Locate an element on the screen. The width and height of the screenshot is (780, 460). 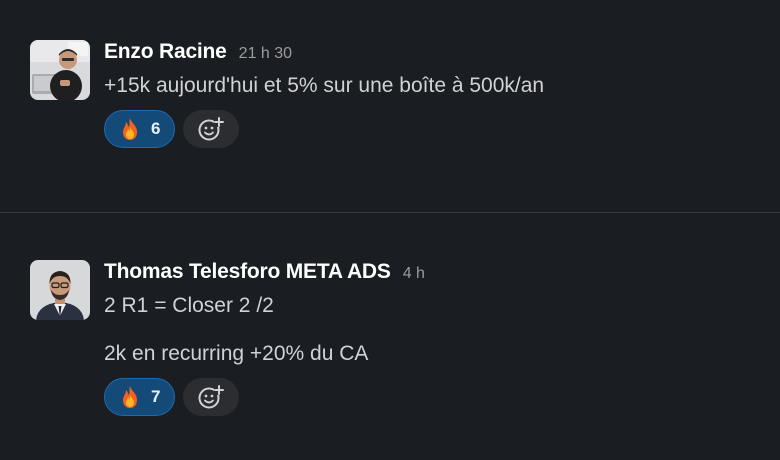
reactions-bar: 6 is located at coordinates (432, 129).